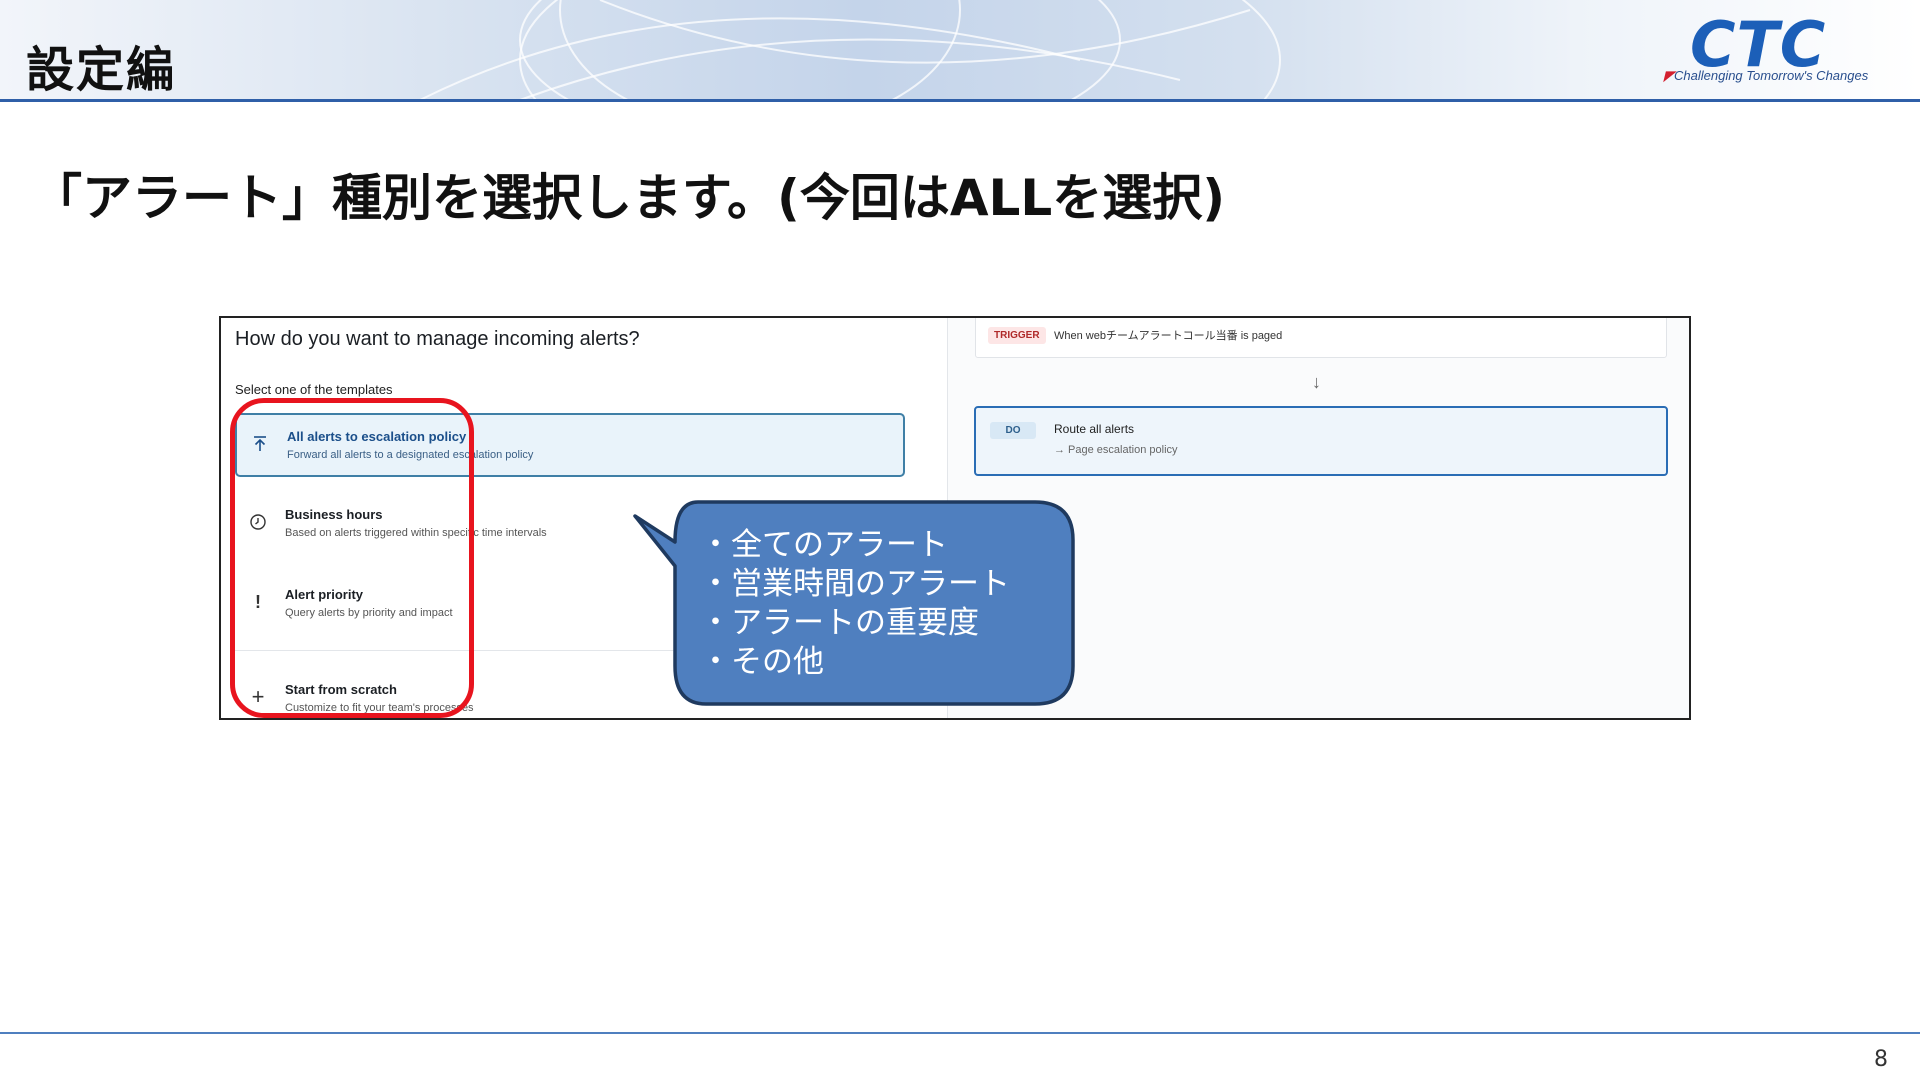 Image resolution: width=1920 pixels, height=1080 pixels. Describe the element at coordinates (101, 70) in the screenshot. I see `section-title: 設定編` at that location.